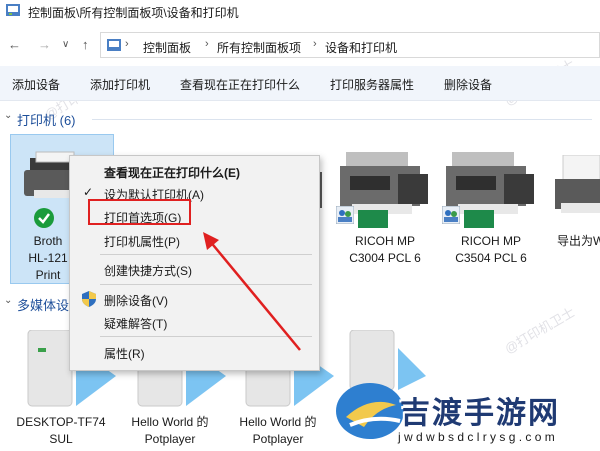 Image resolution: width=600 pixels, height=451 pixels. What do you see at coordinates (148, 270) in the screenshot?
I see `menu-item-create-shortcut: 创建快捷方式(S)` at bounding box center [148, 270].